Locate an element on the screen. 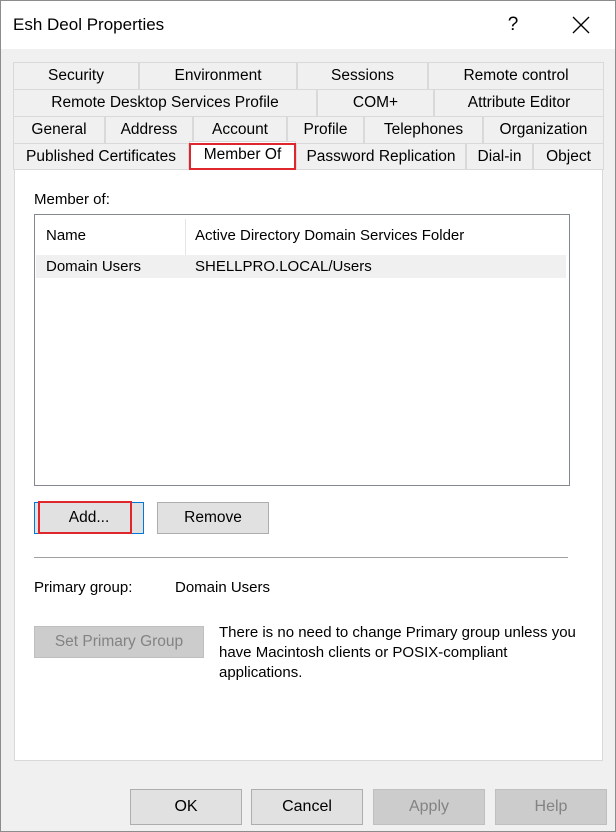  remove-button: Remove is located at coordinates (213, 518).